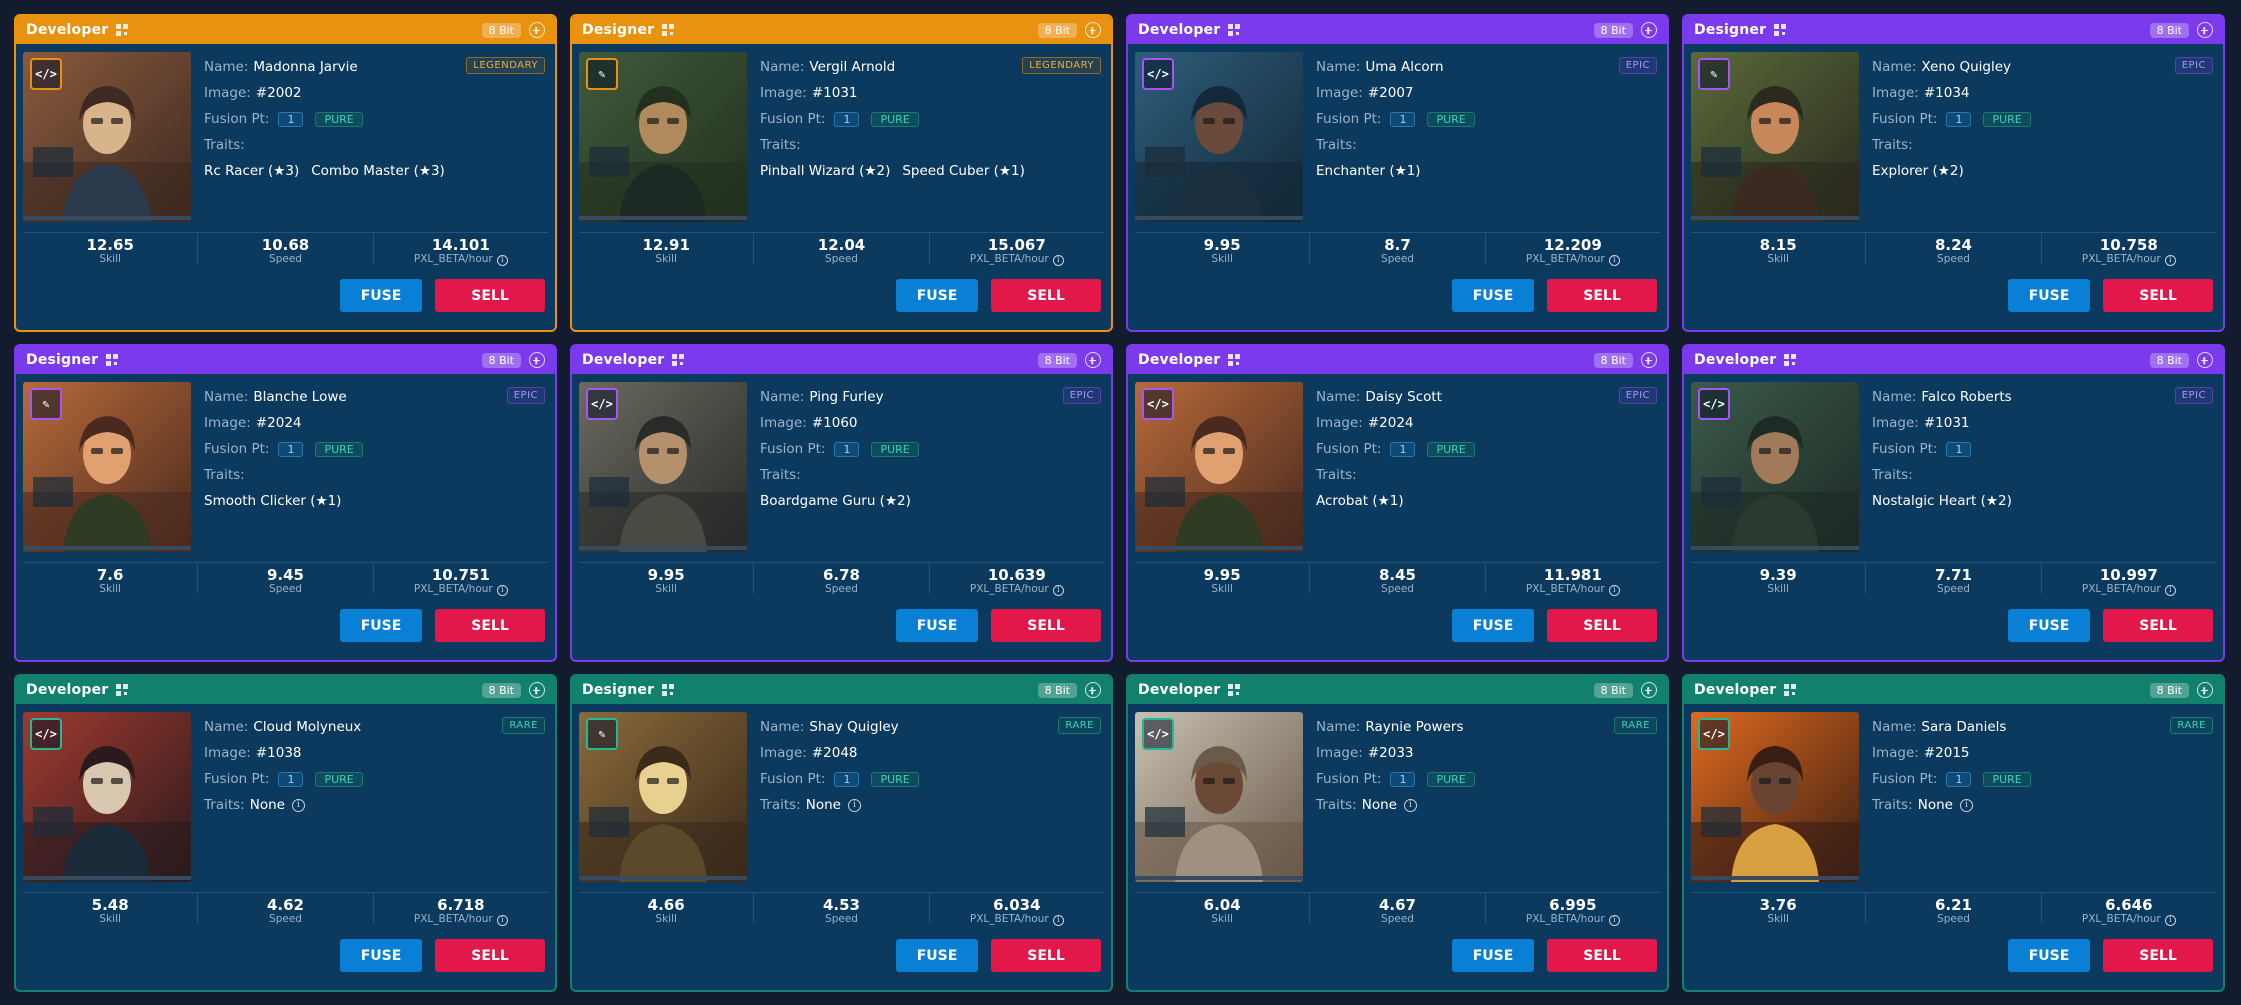  What do you see at coordinates (1017, 909) in the screenshot?
I see `rate-stat: 6.034 PXL_BETA/hour i` at bounding box center [1017, 909].